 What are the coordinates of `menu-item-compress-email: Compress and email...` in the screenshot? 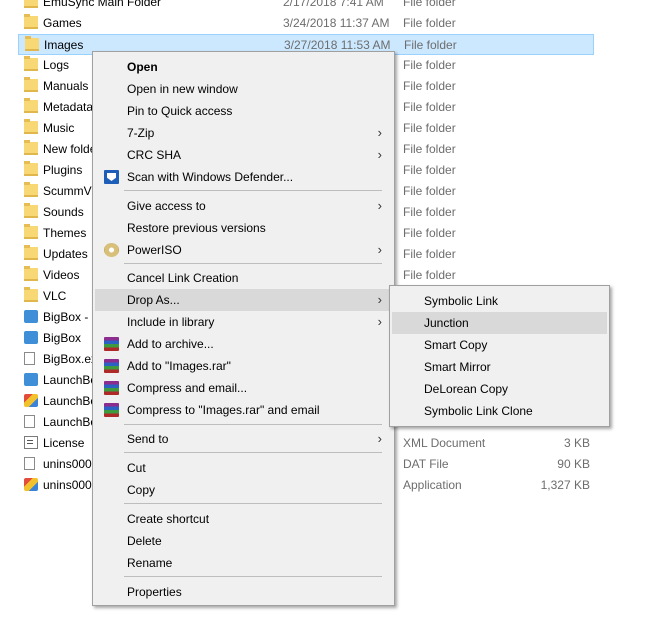 It's located at (243, 388).